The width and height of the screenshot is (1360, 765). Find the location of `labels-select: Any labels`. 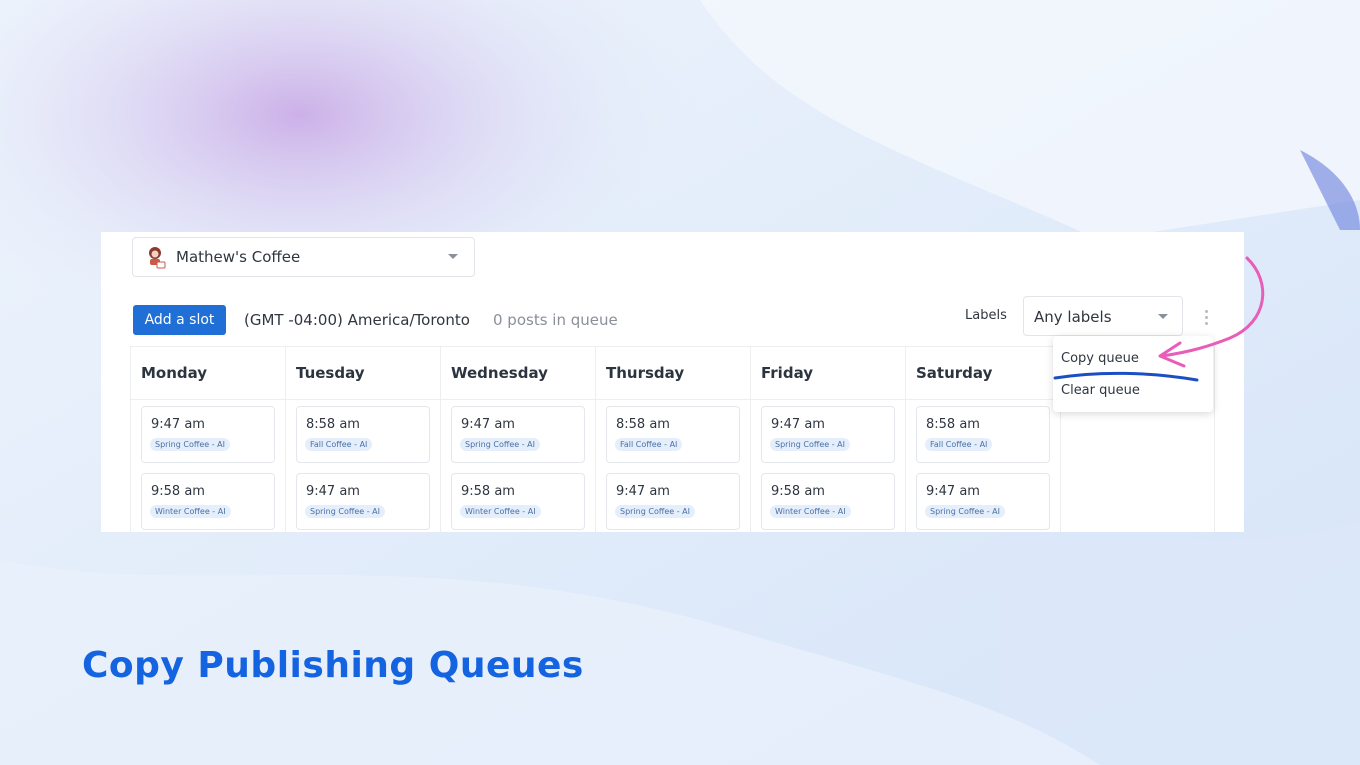

labels-select: Any labels is located at coordinates (1103, 316).